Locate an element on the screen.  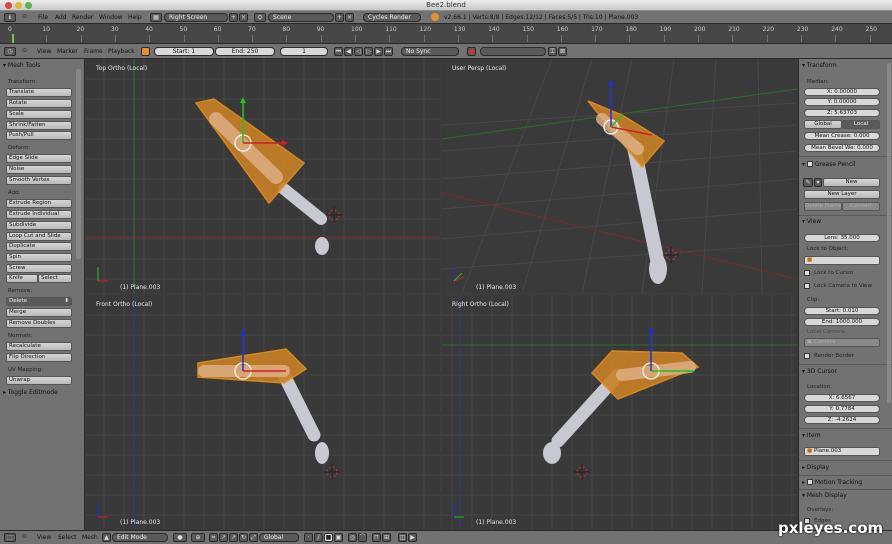
unwrap-button: Unwrap is located at coordinates (39, 380).